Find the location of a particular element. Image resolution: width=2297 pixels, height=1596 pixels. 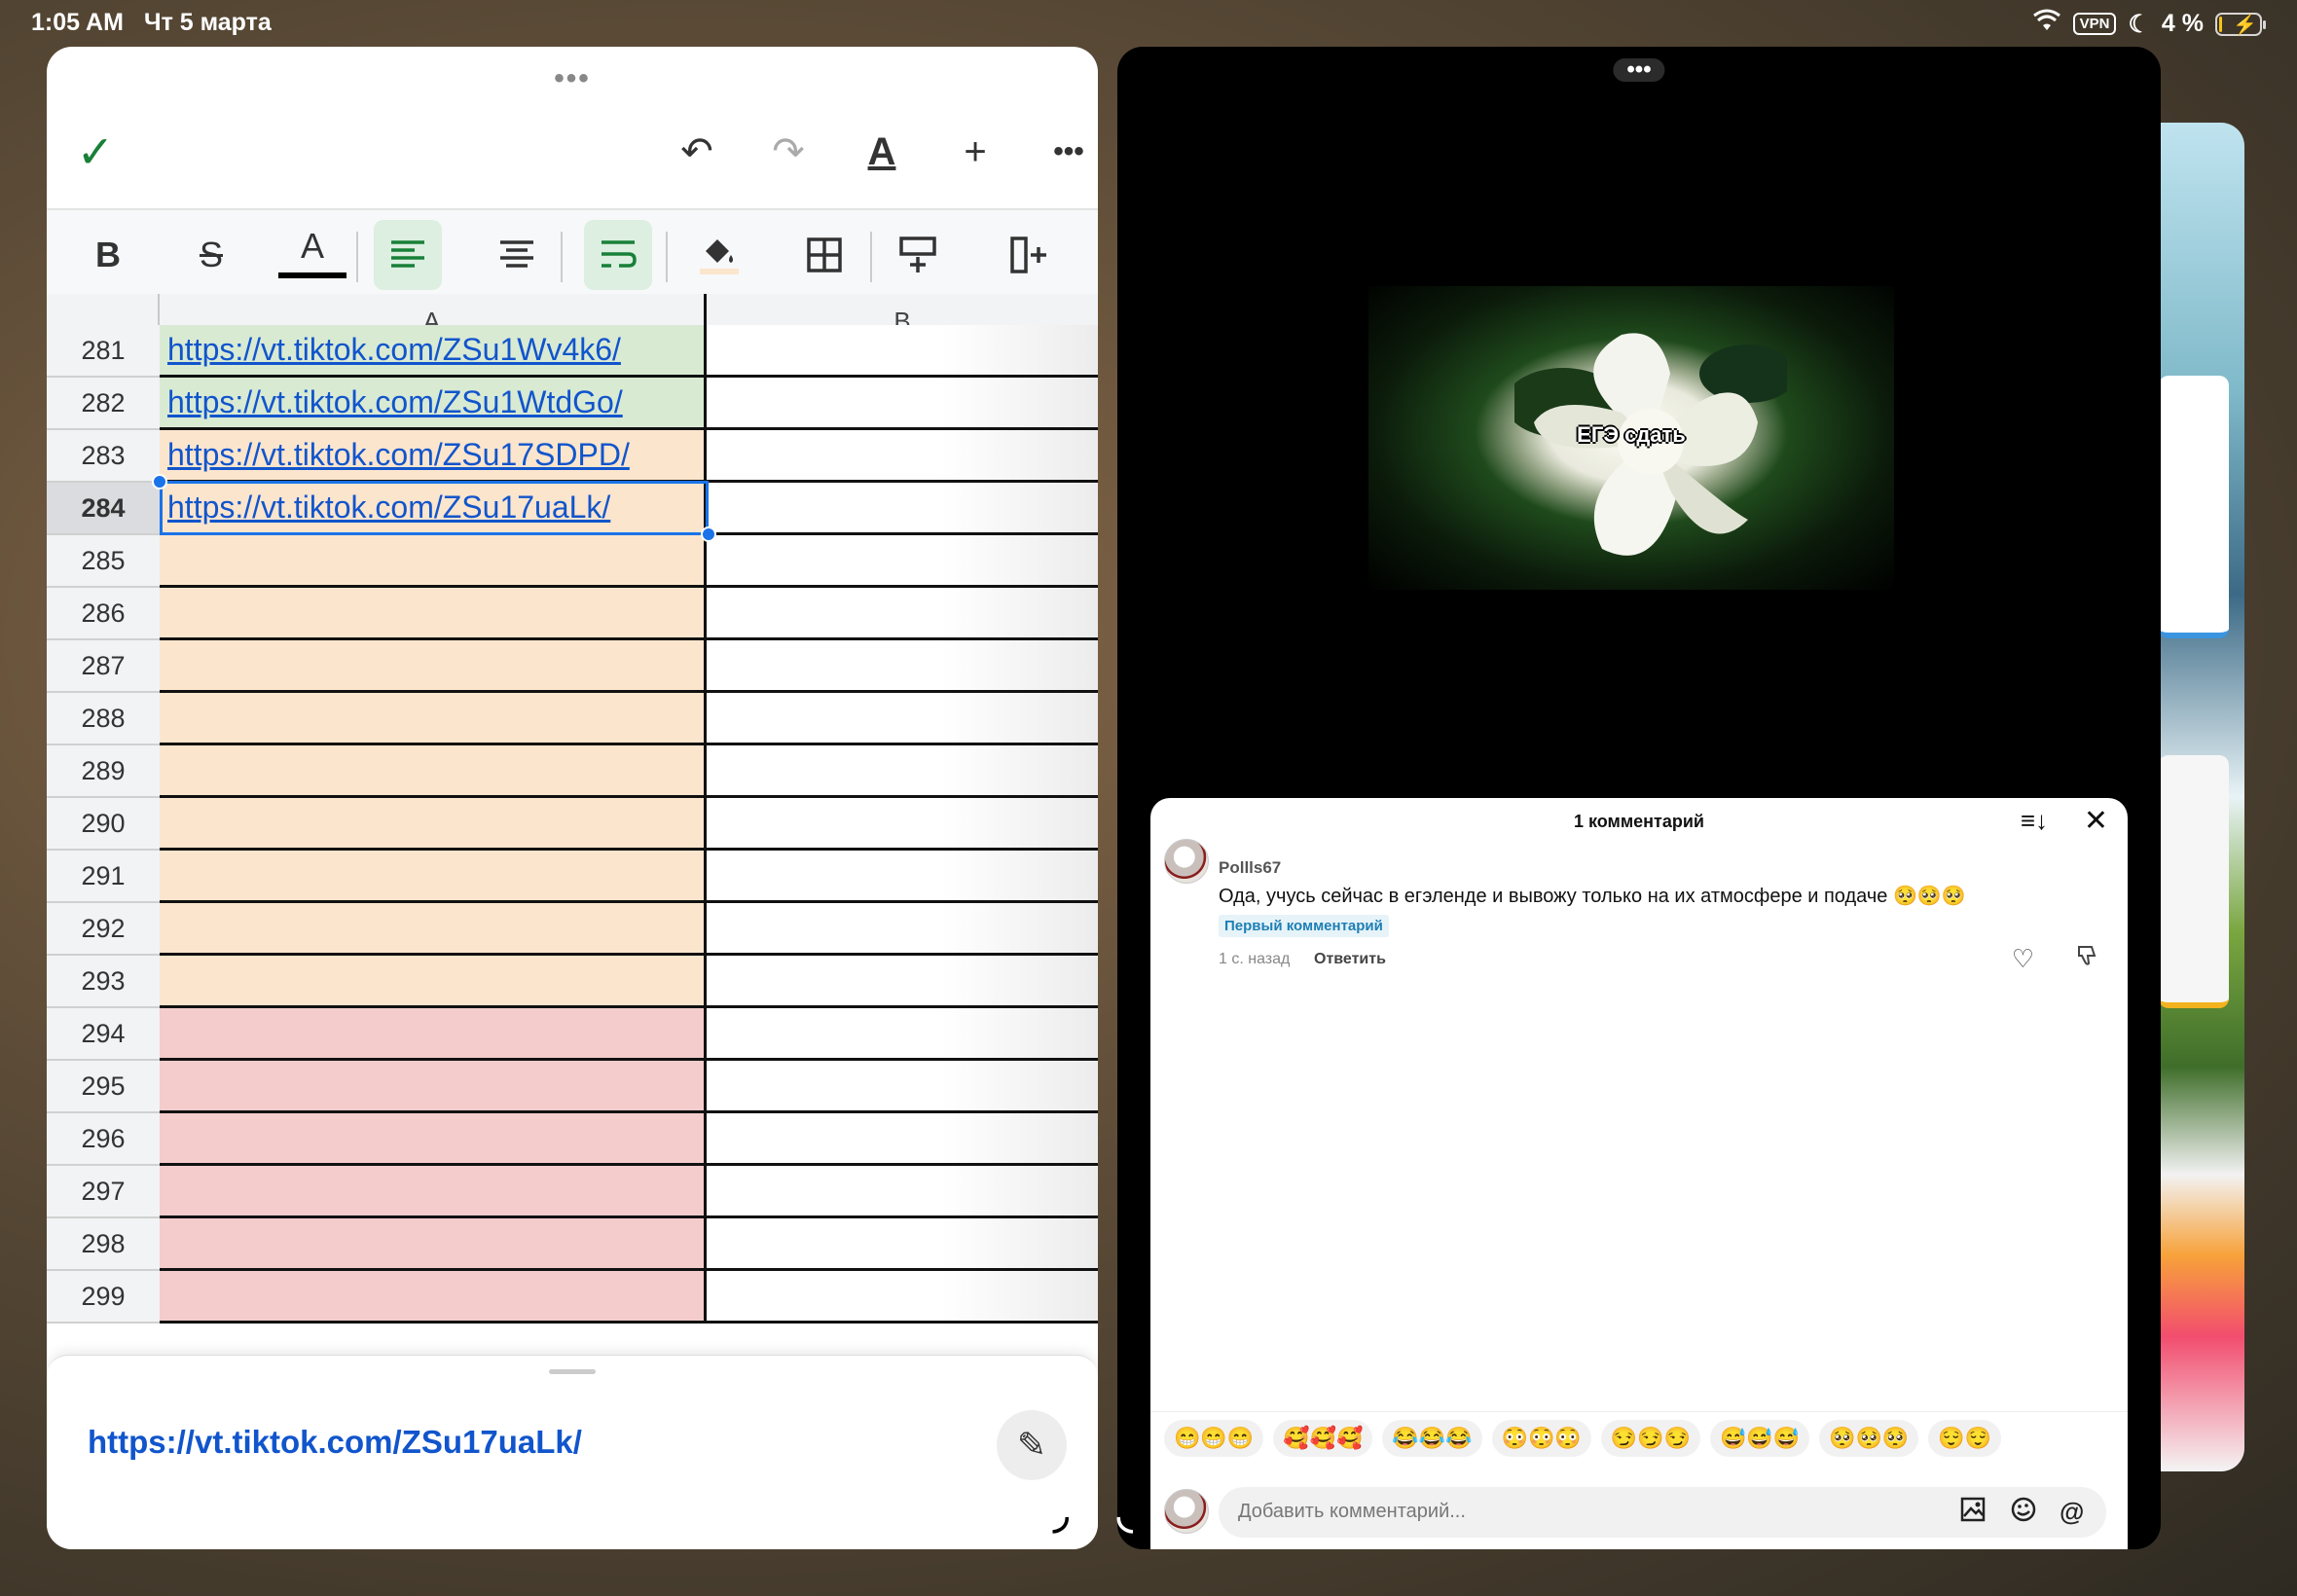

resize-corner-icon: ◟ is located at coordinates (1125, 1515).